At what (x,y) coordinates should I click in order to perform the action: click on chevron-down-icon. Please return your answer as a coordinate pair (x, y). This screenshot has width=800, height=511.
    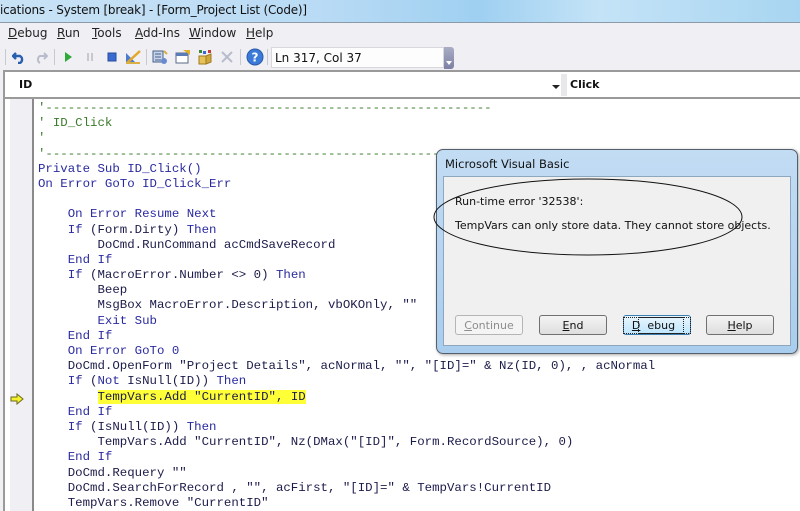
    Looking at the image, I should click on (556, 87).